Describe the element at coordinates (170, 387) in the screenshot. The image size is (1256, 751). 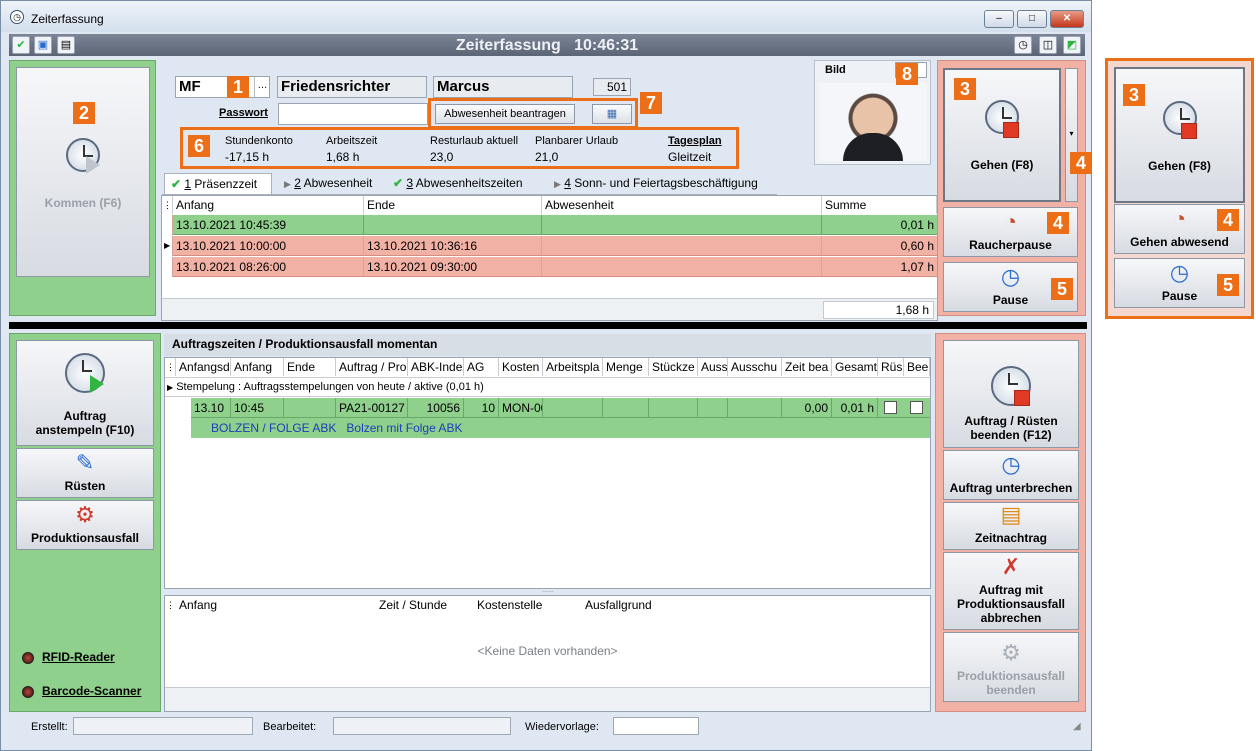
I see `expand-icon: ▶` at that location.